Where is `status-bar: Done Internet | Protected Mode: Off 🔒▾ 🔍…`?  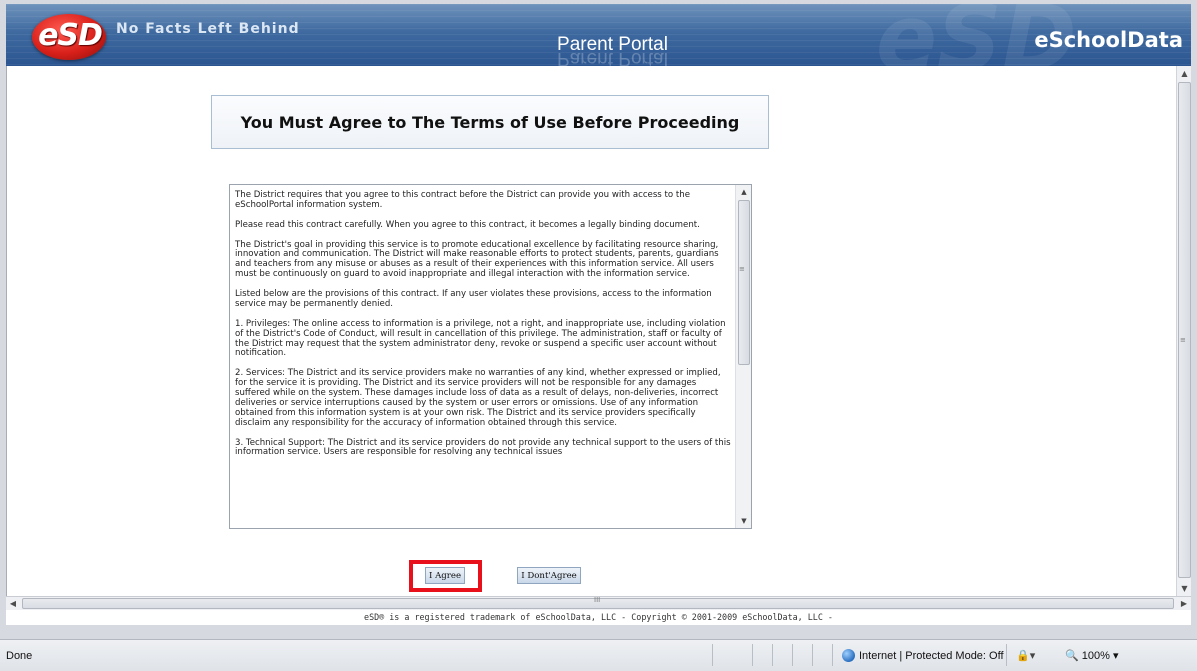
status-bar: Done Internet | Protected Mode: Off 🔒▾ 🔍… is located at coordinates (598, 655).